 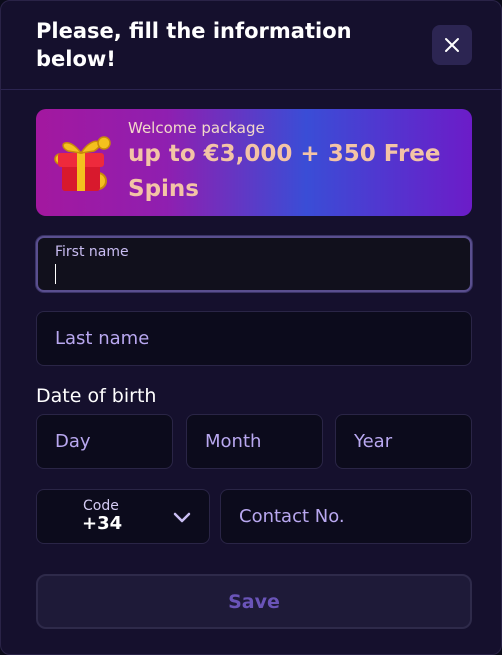 I want to click on close-button, so click(x=452, y=45).